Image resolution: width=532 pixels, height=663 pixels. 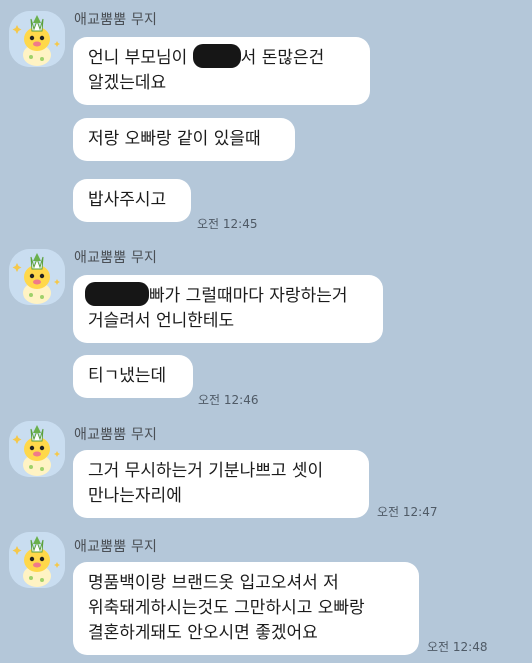 What do you see at coordinates (457, 647) in the screenshot?
I see `message-timestamp: 오전 12:48` at bounding box center [457, 647].